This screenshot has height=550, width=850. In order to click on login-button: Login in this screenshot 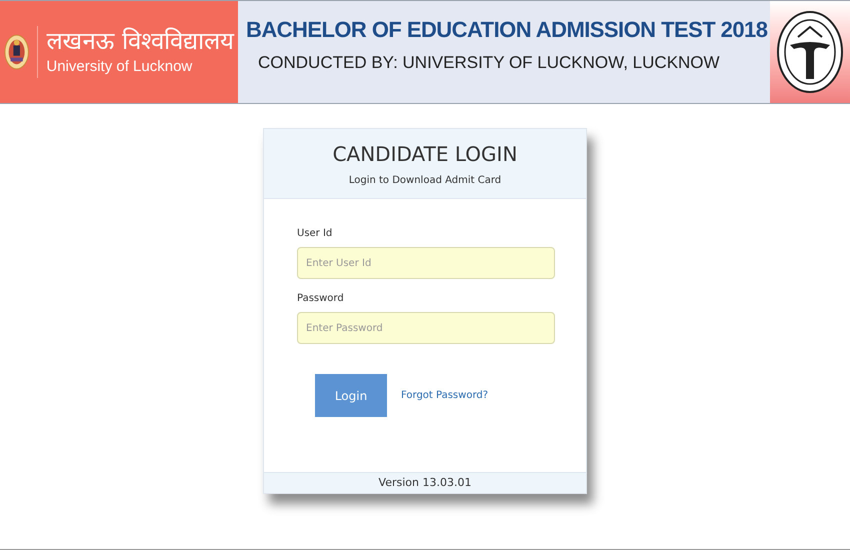, I will do `click(351, 395)`.